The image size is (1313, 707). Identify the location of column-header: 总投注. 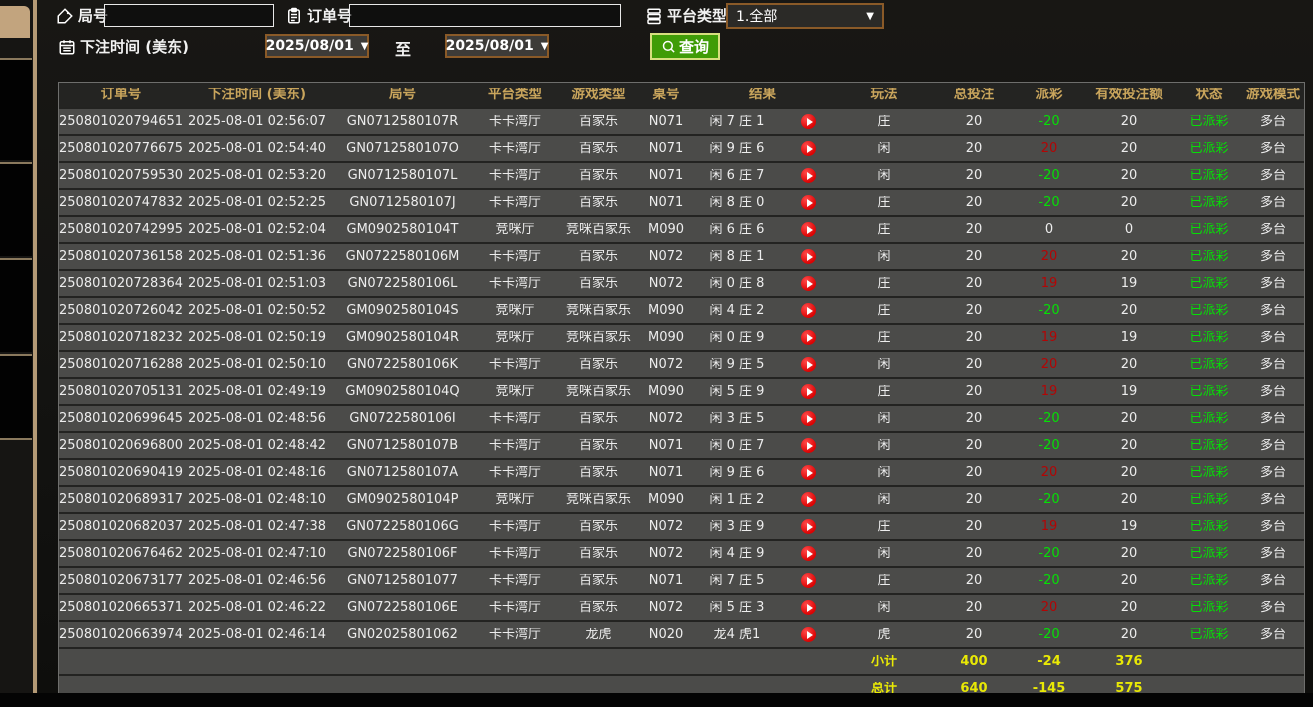
(974, 95).